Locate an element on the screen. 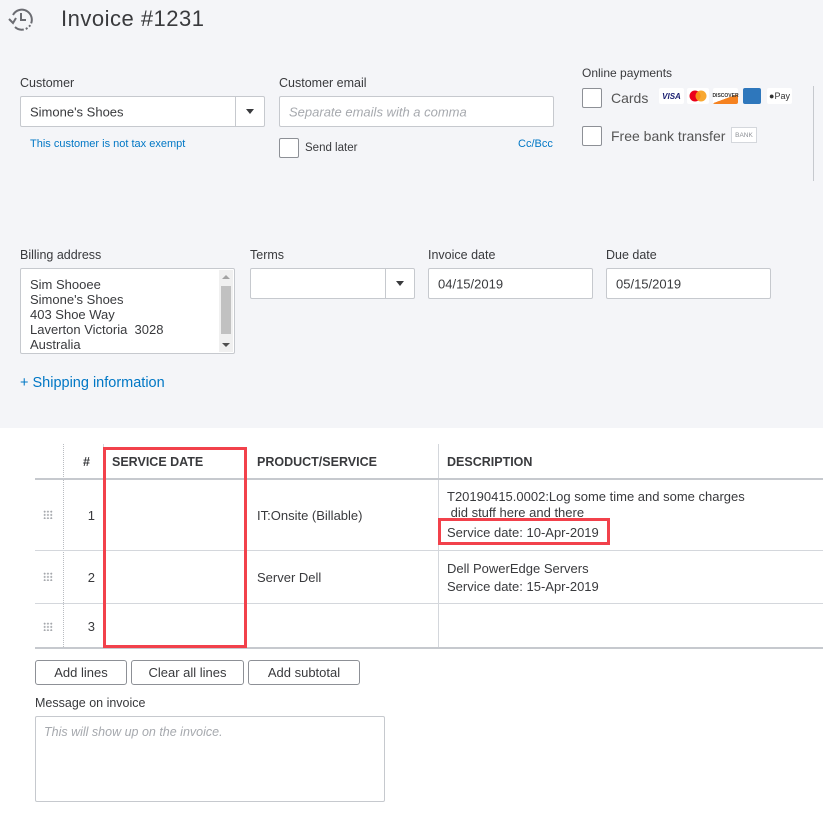  page-title: Invoice #1231 is located at coordinates (133, 18).